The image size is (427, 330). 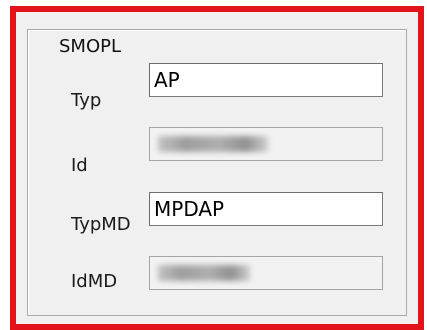 What do you see at coordinates (204, 273) in the screenshot?
I see `idmd-value-redacted` at bounding box center [204, 273].